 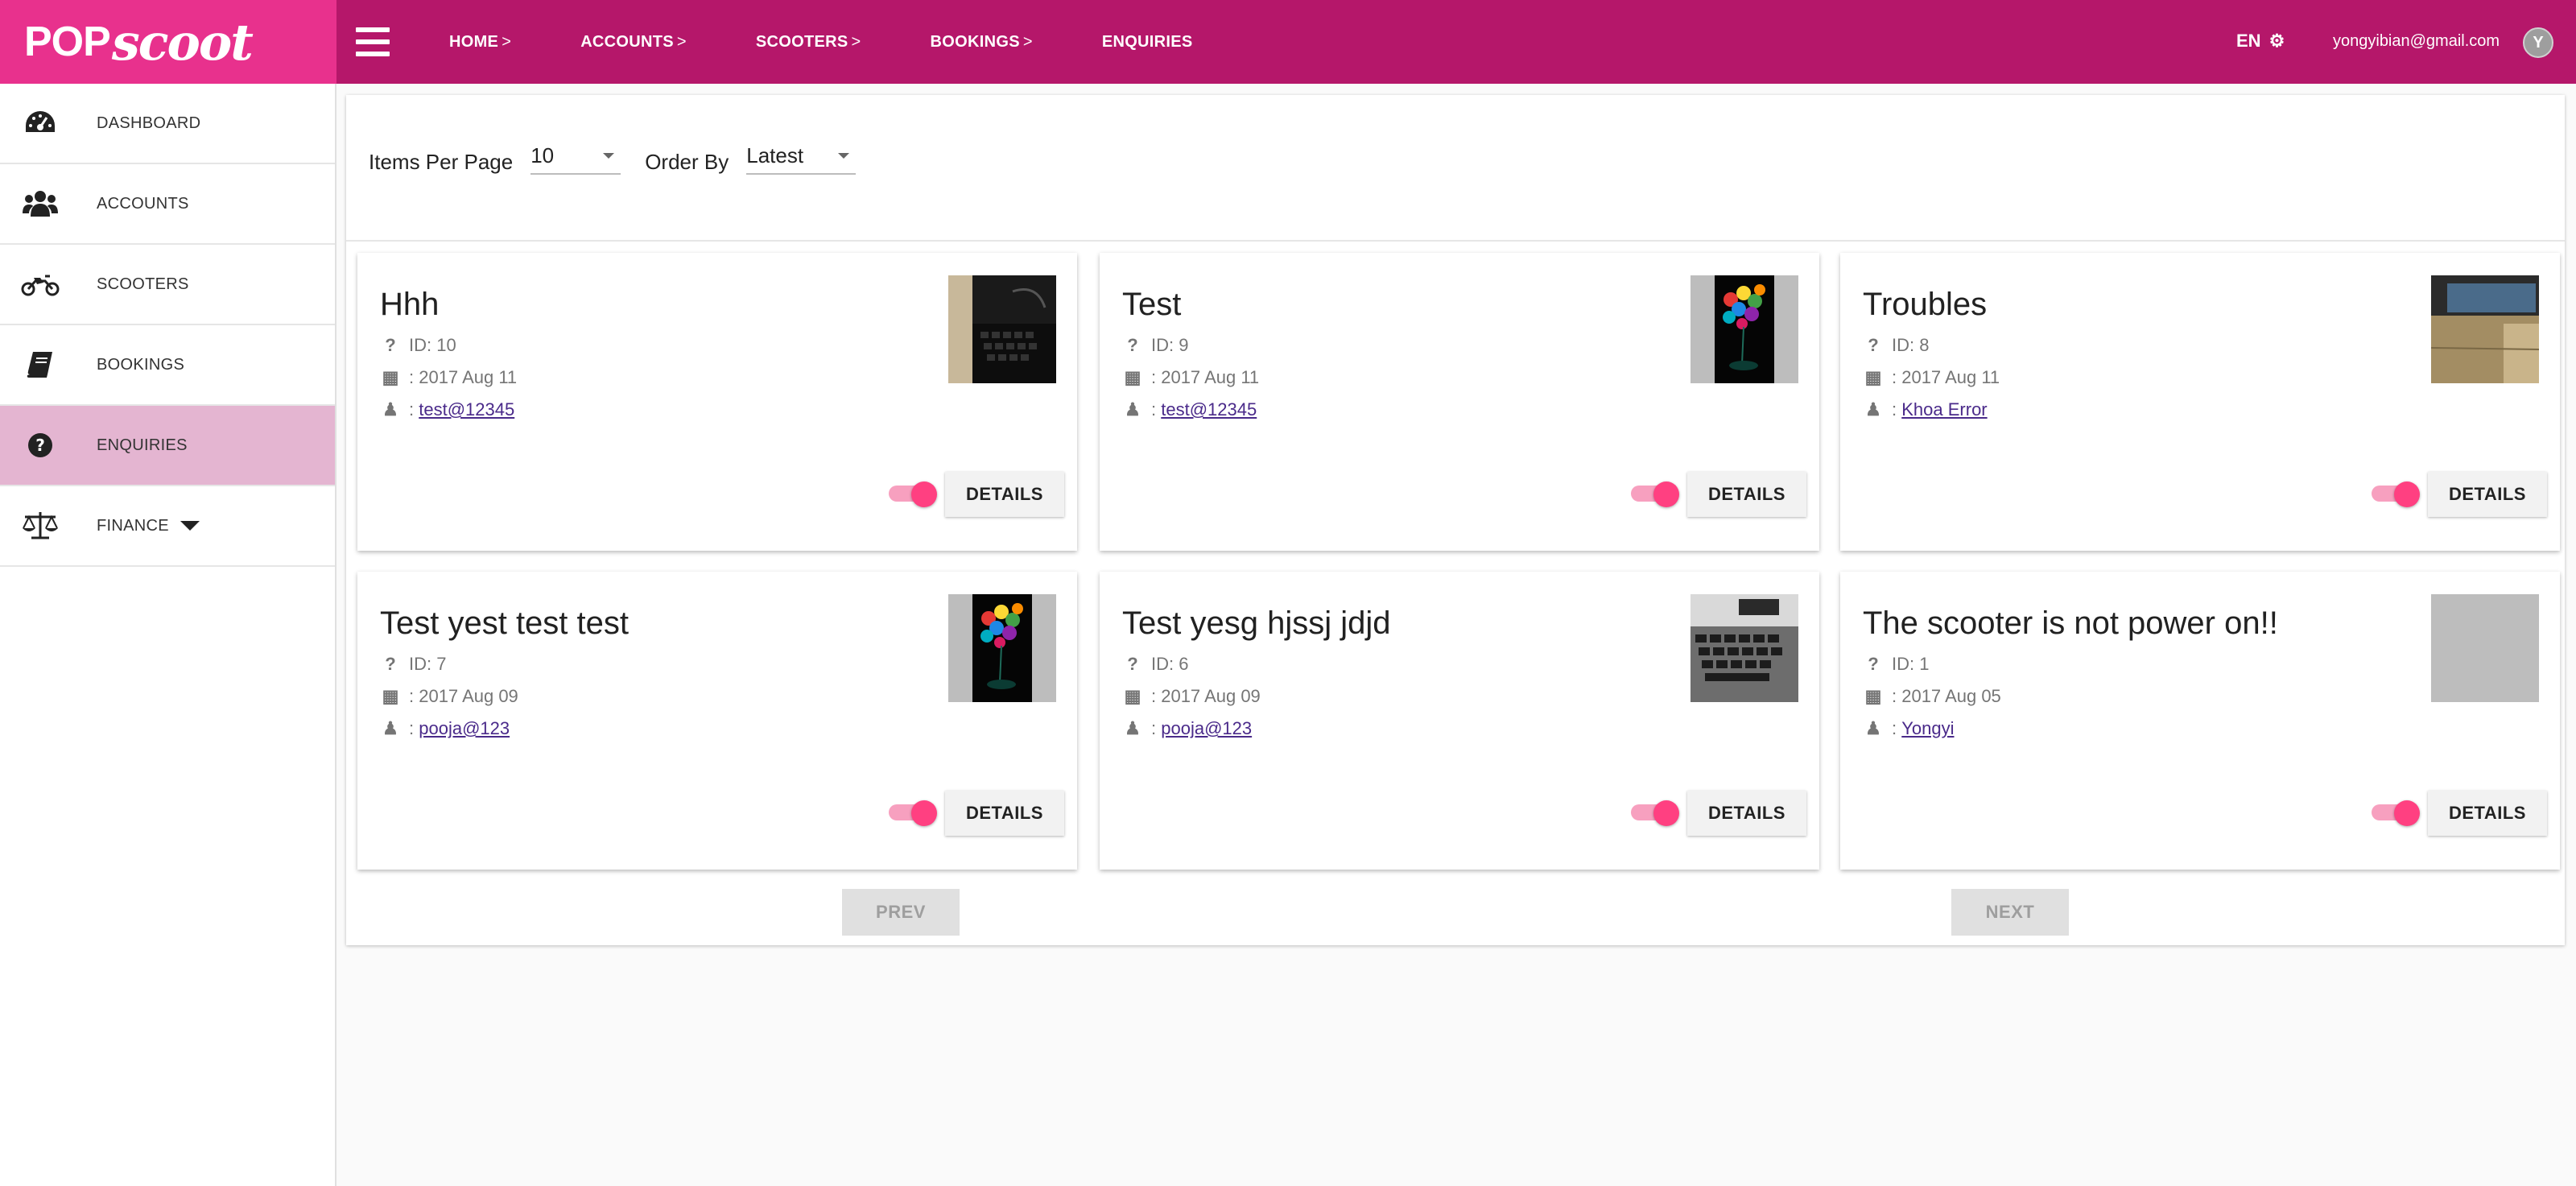 I want to click on items-per-page-select: 10, so click(x=575, y=159).